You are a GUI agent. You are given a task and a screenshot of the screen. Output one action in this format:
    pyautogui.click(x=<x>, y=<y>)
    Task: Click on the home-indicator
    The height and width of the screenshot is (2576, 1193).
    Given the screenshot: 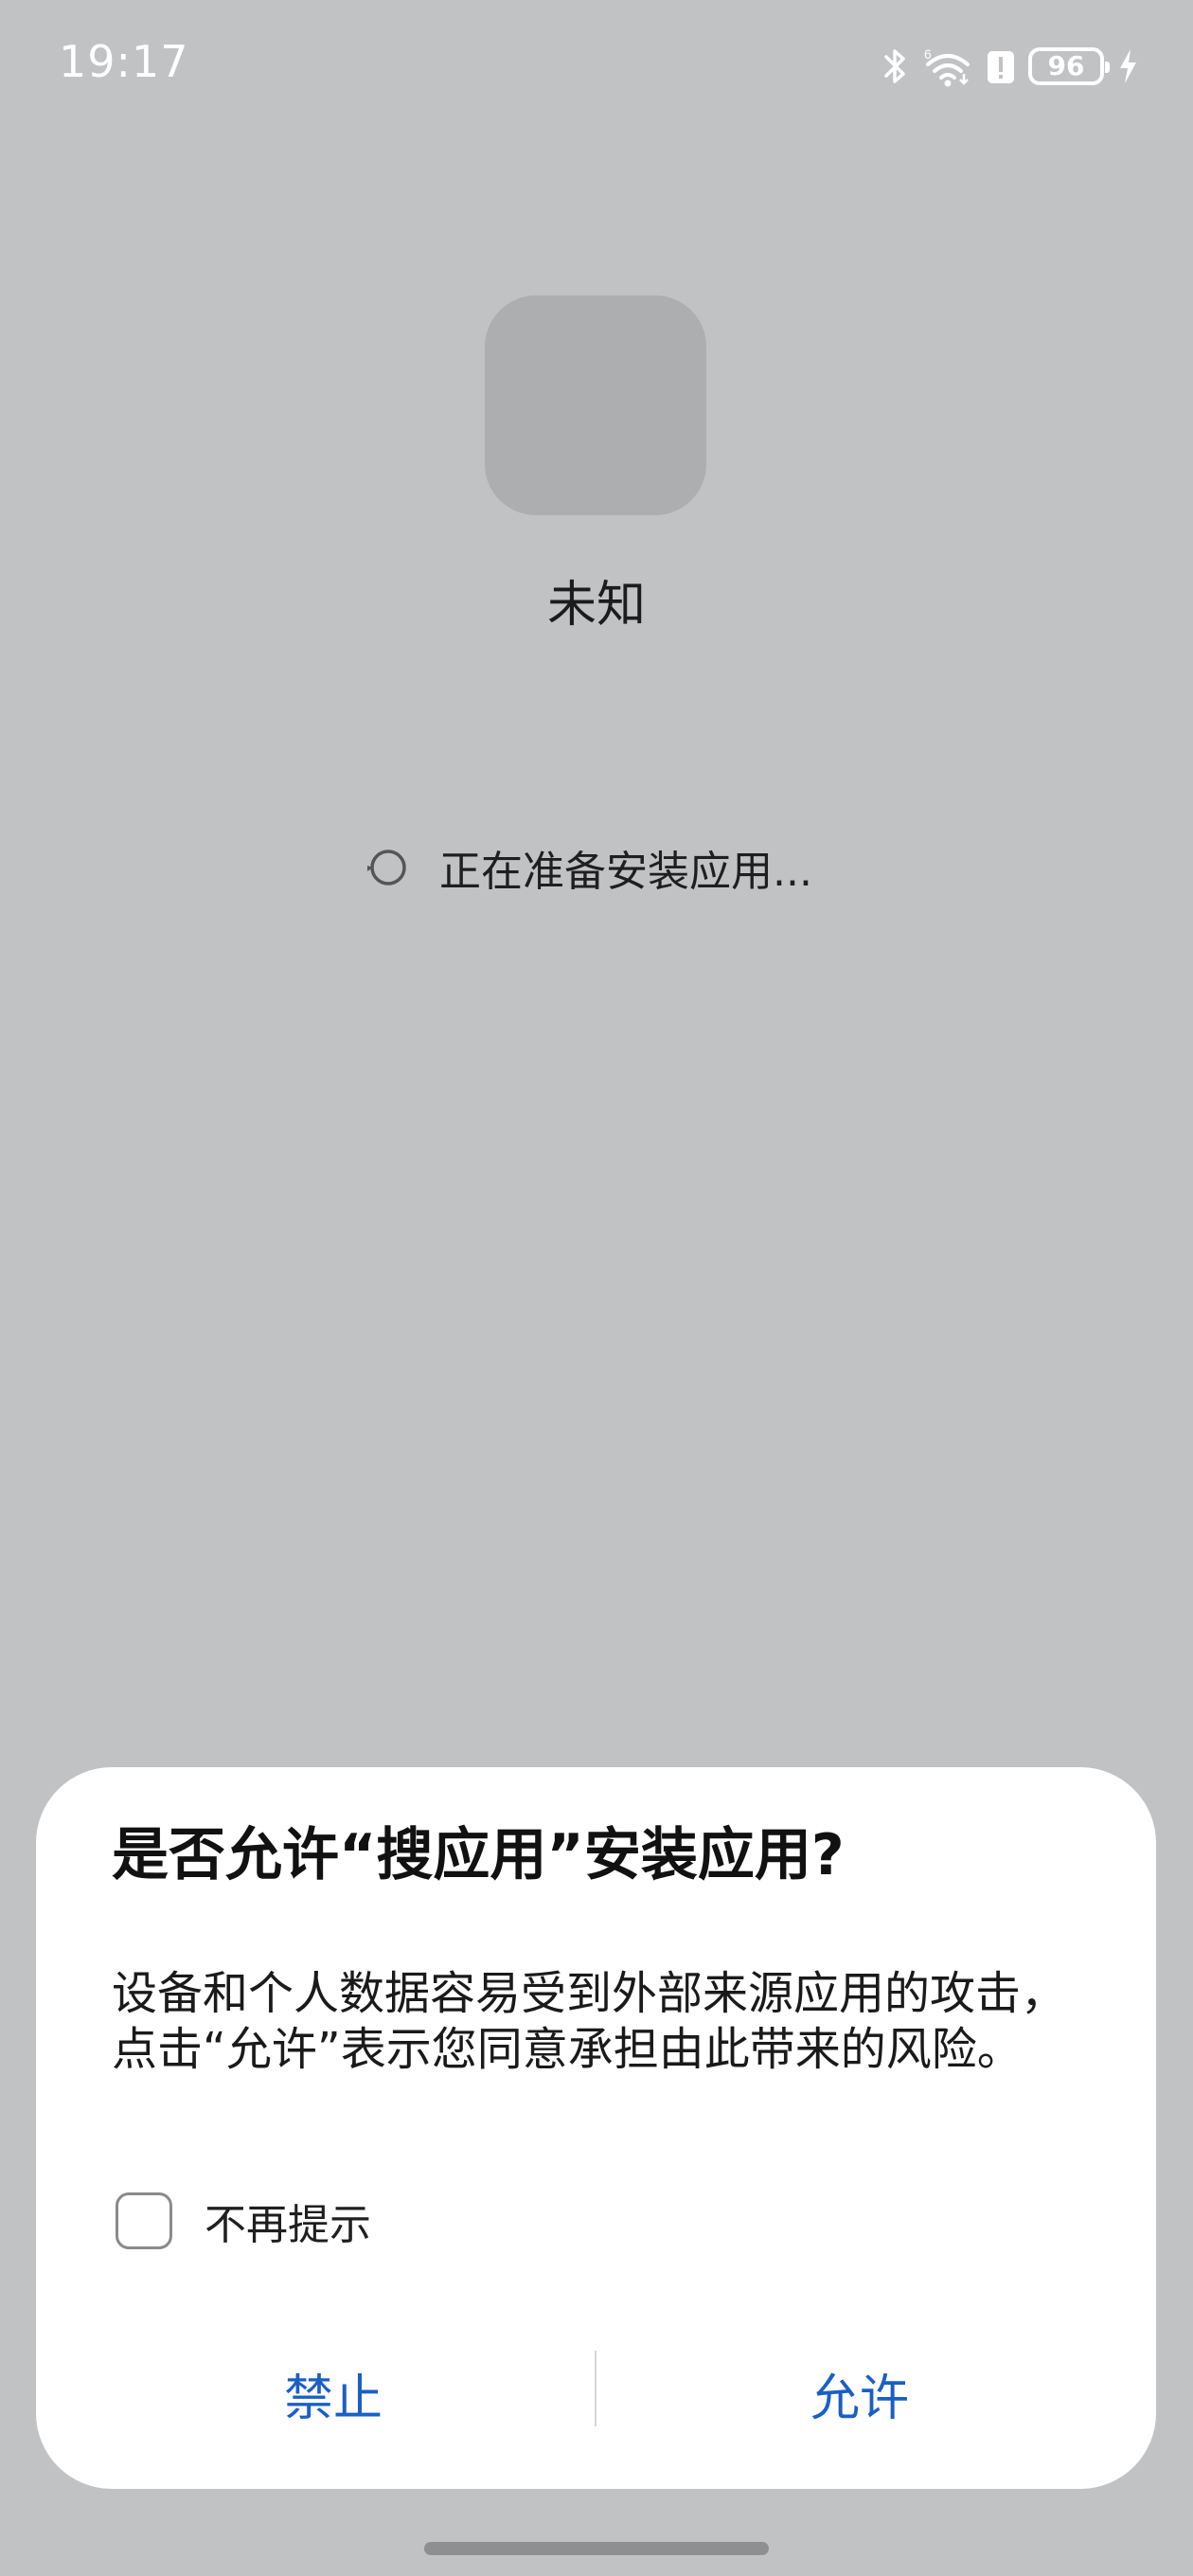 What is the action you would take?
    pyautogui.click(x=596, y=2548)
    